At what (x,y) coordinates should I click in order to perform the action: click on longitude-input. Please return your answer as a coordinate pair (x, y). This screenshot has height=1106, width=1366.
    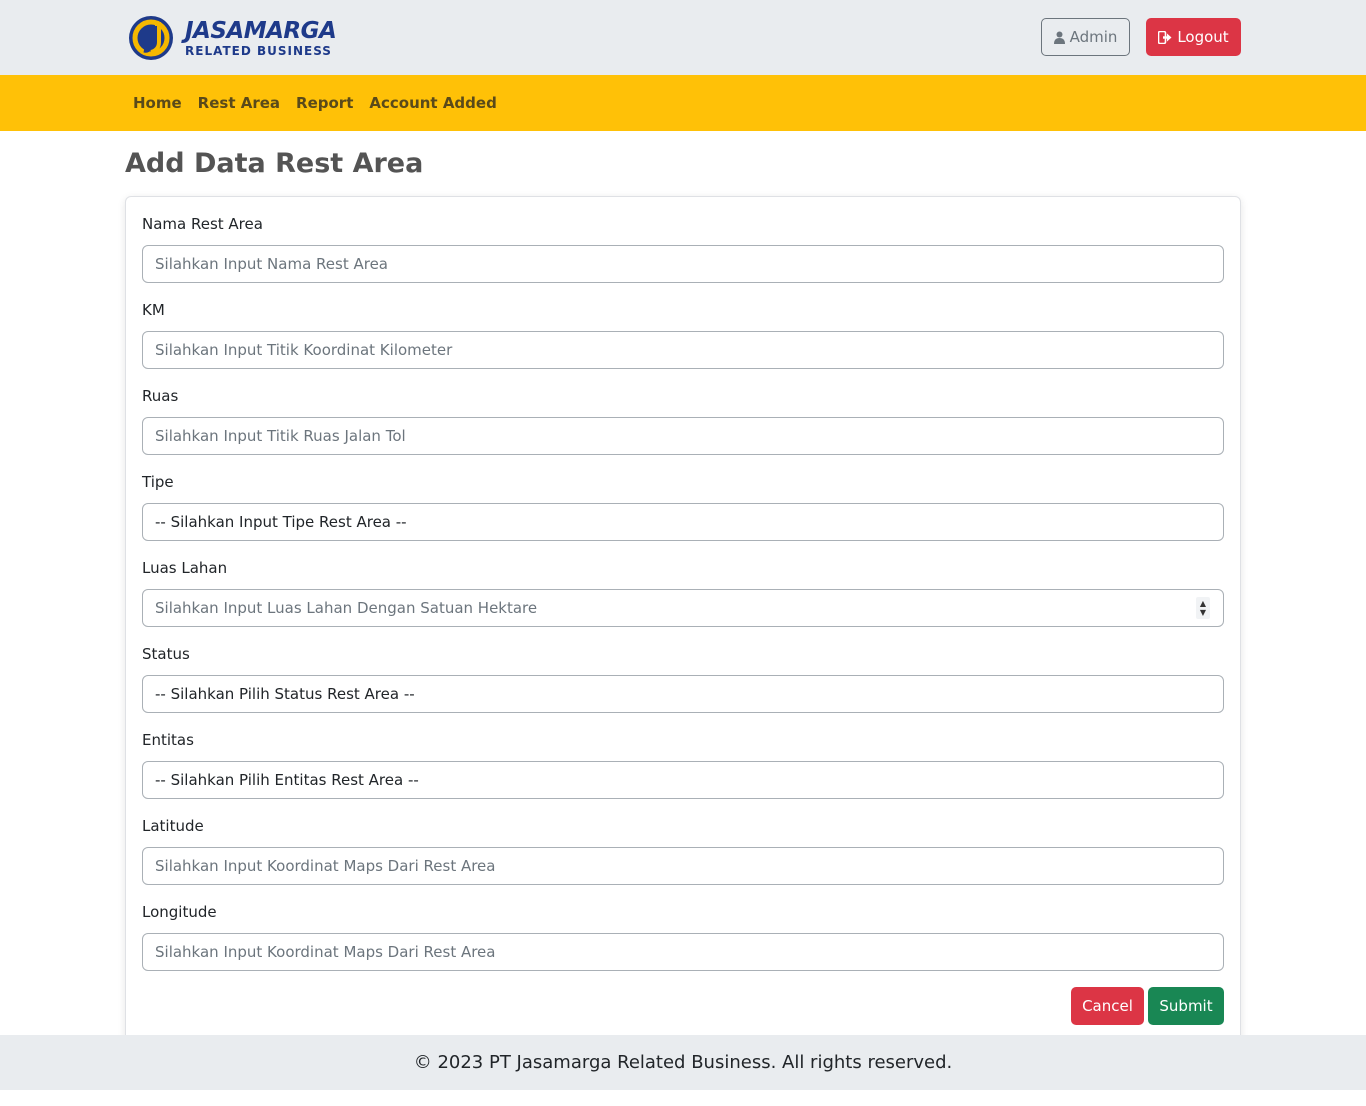
    Looking at the image, I should click on (683, 952).